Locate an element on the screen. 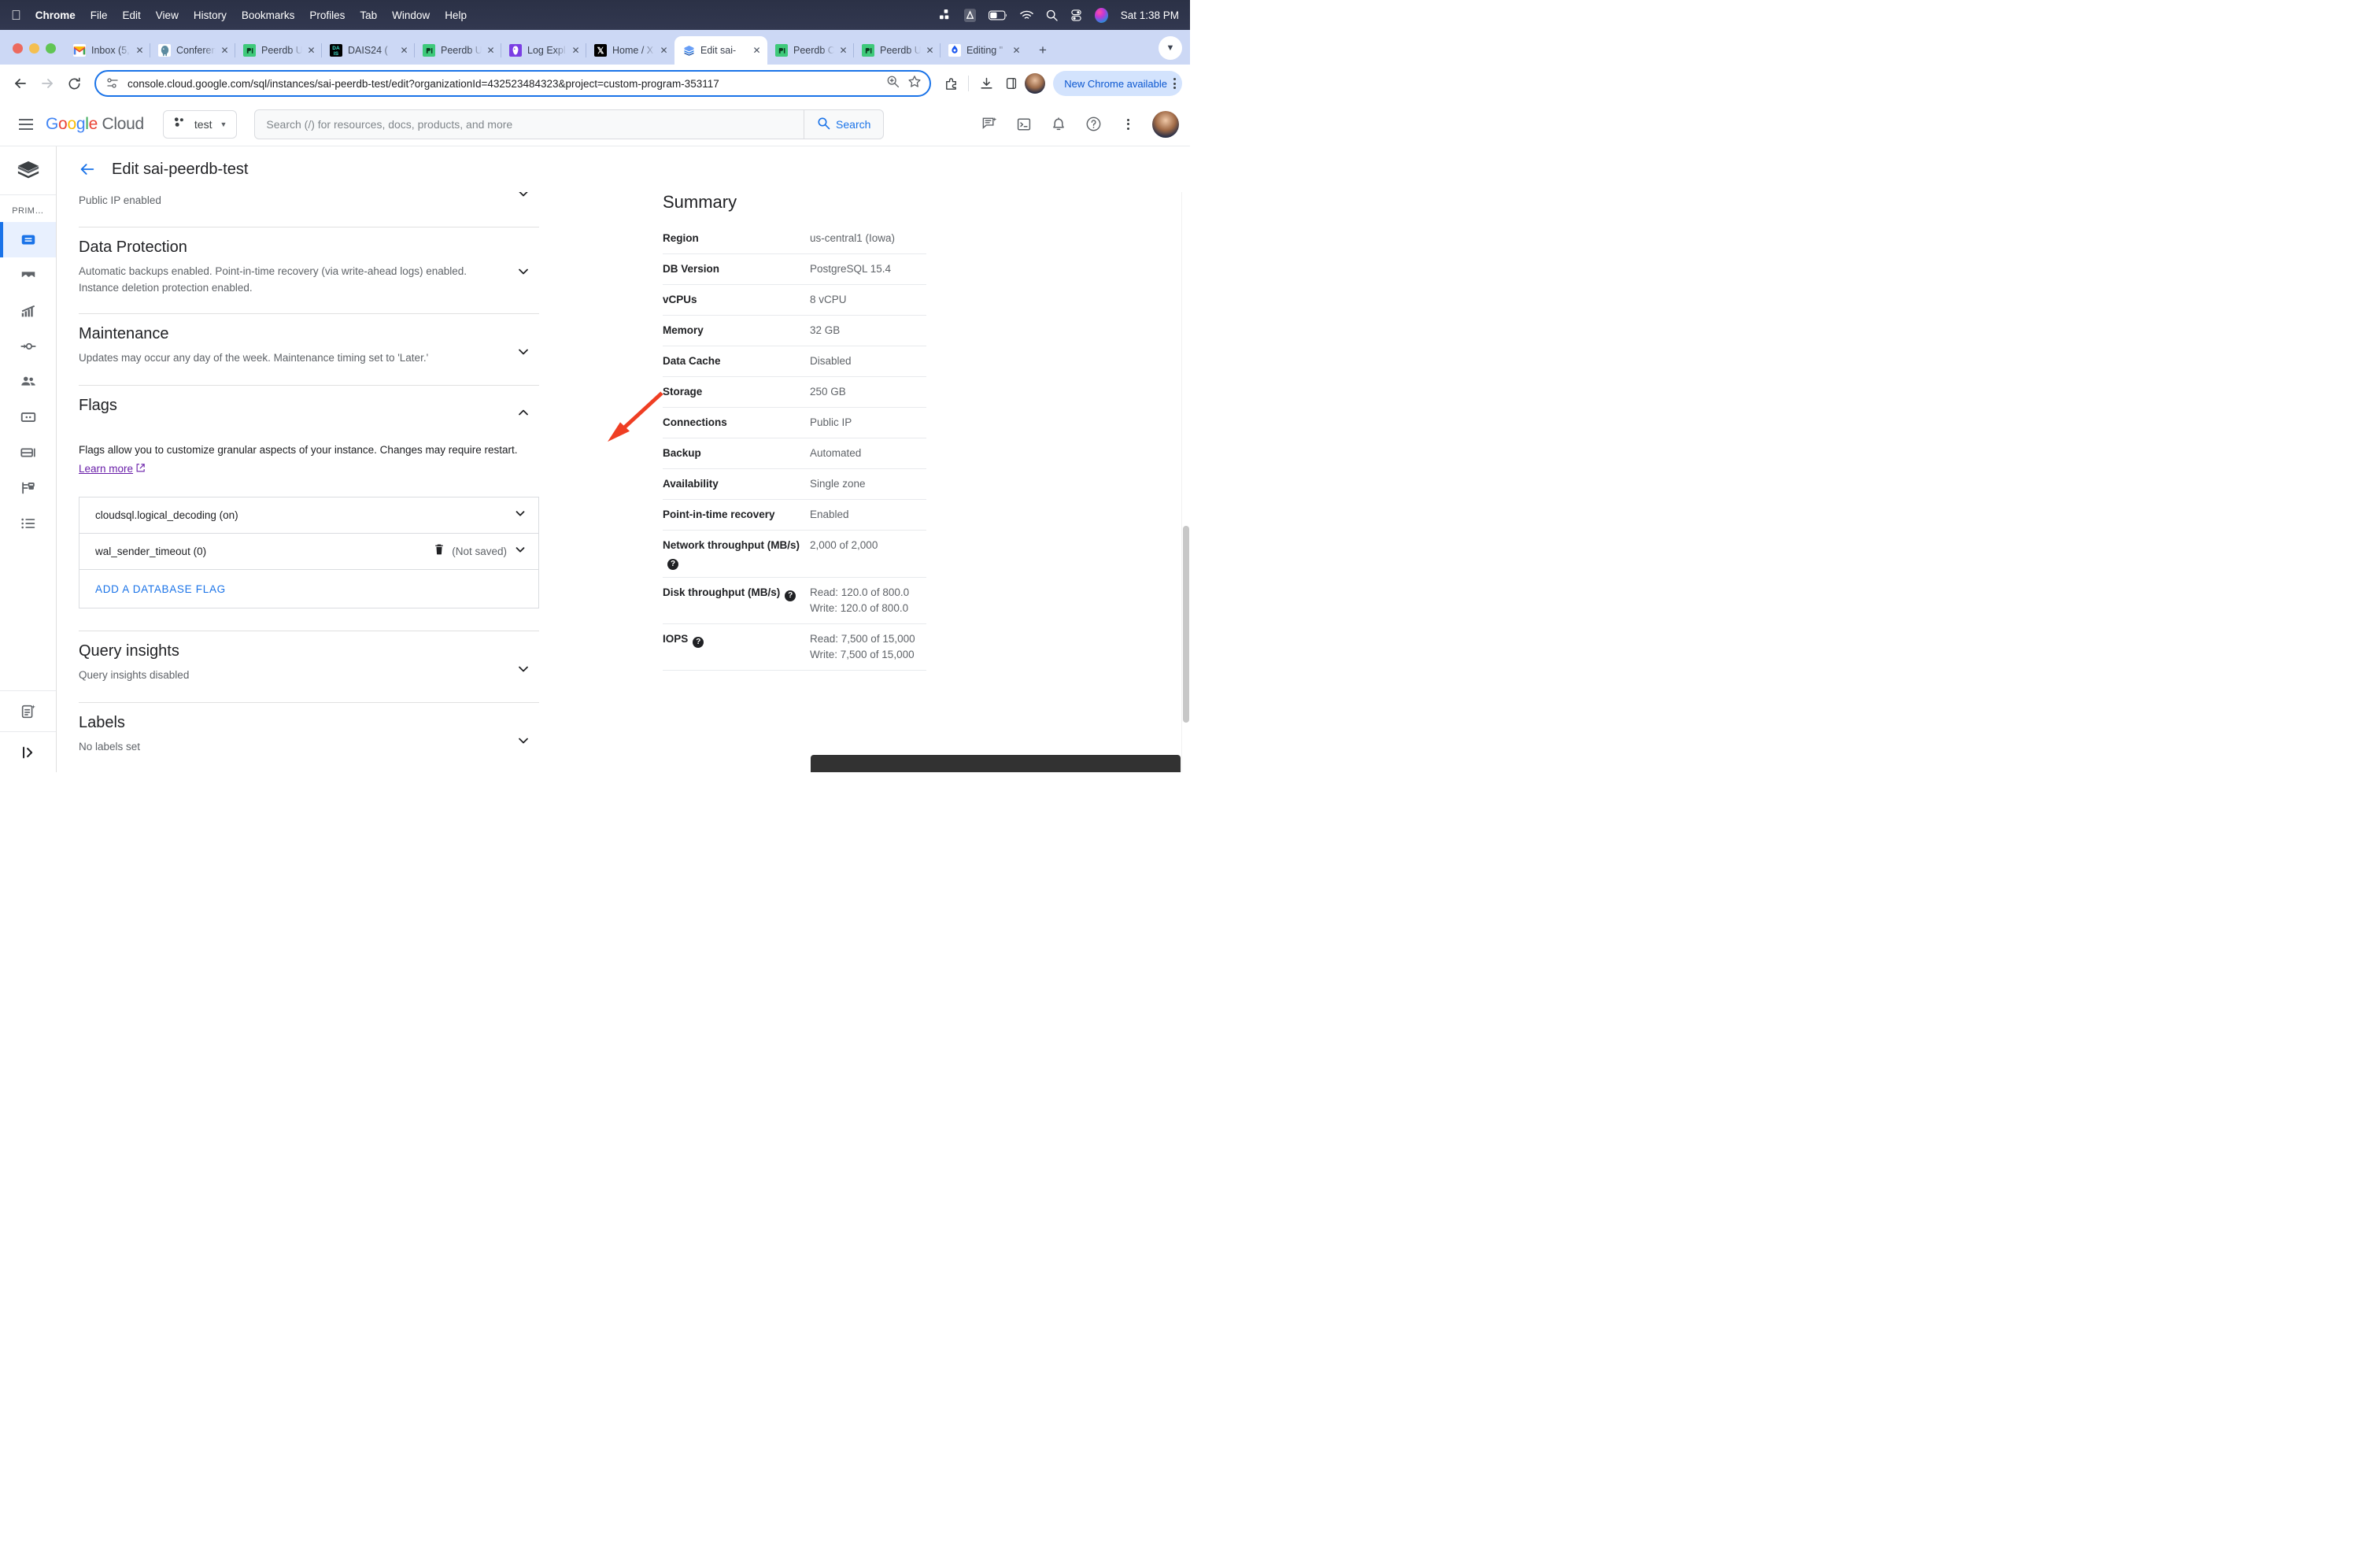 This screenshot has width=2380, height=1546. search-icon is located at coordinates (1052, 15).